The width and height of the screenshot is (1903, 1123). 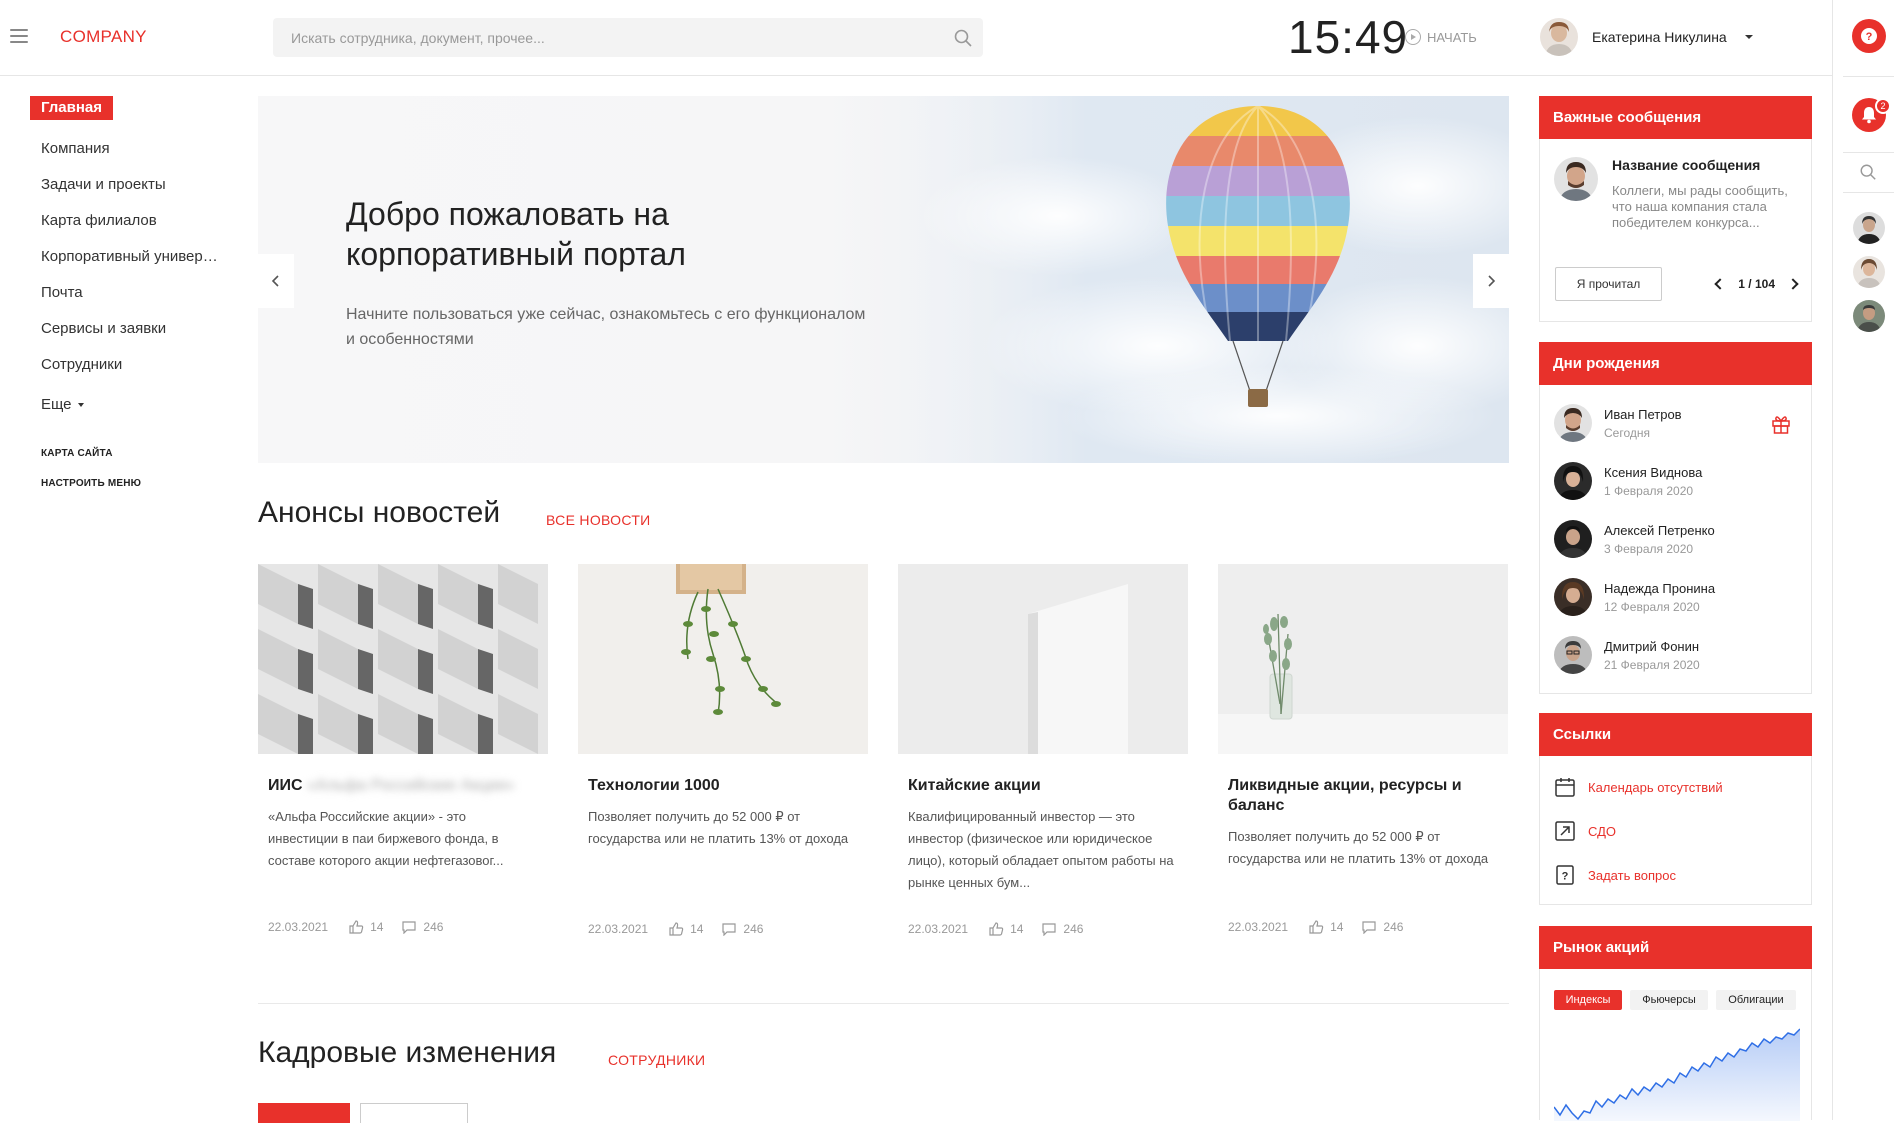 I want to click on start-label: НАЧАТЬ, so click(x=1452, y=37).